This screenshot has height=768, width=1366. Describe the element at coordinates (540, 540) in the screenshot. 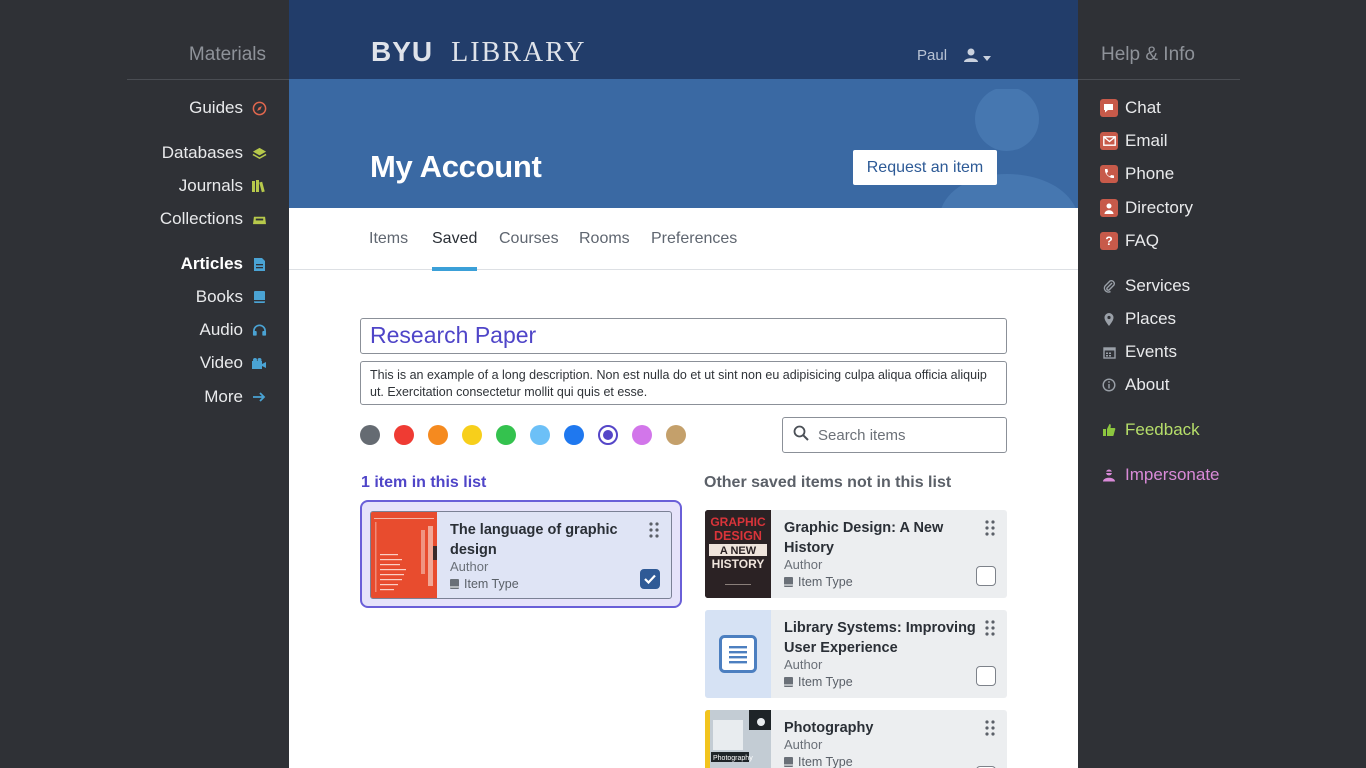

I see `item-title: The language of graphic design` at that location.